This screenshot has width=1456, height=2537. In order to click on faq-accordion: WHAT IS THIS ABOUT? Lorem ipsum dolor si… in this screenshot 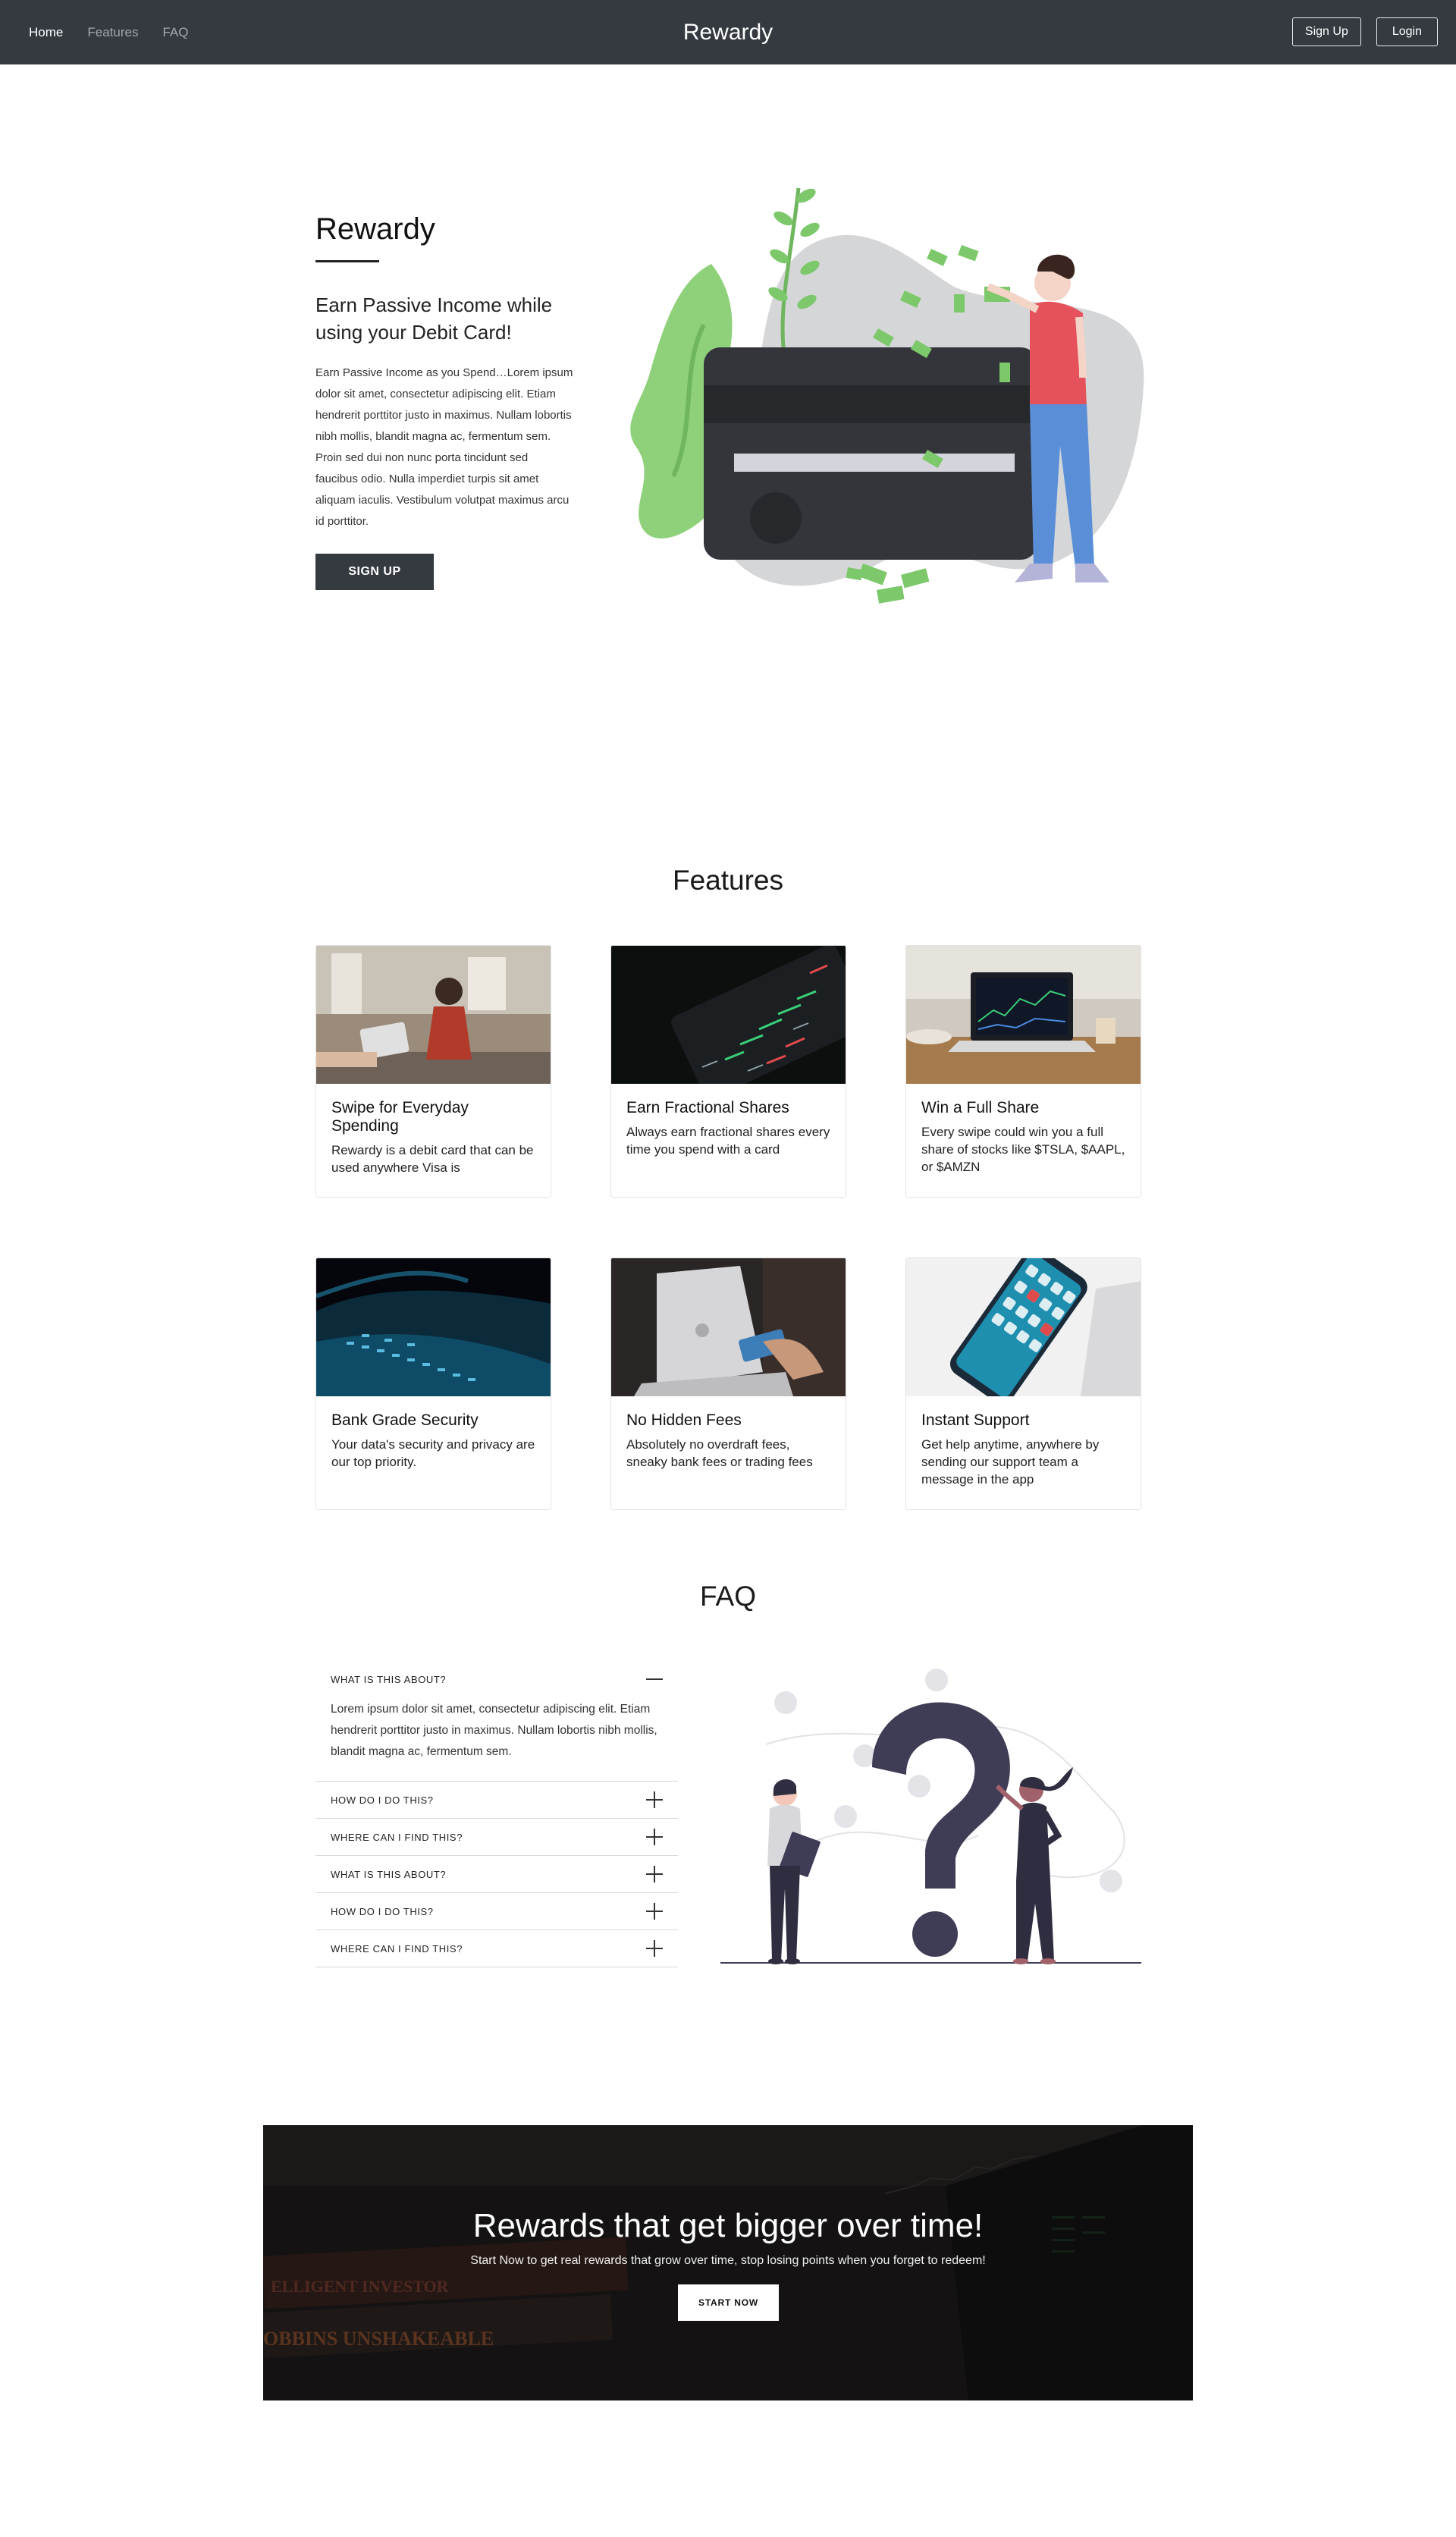, I will do `click(496, 1814)`.